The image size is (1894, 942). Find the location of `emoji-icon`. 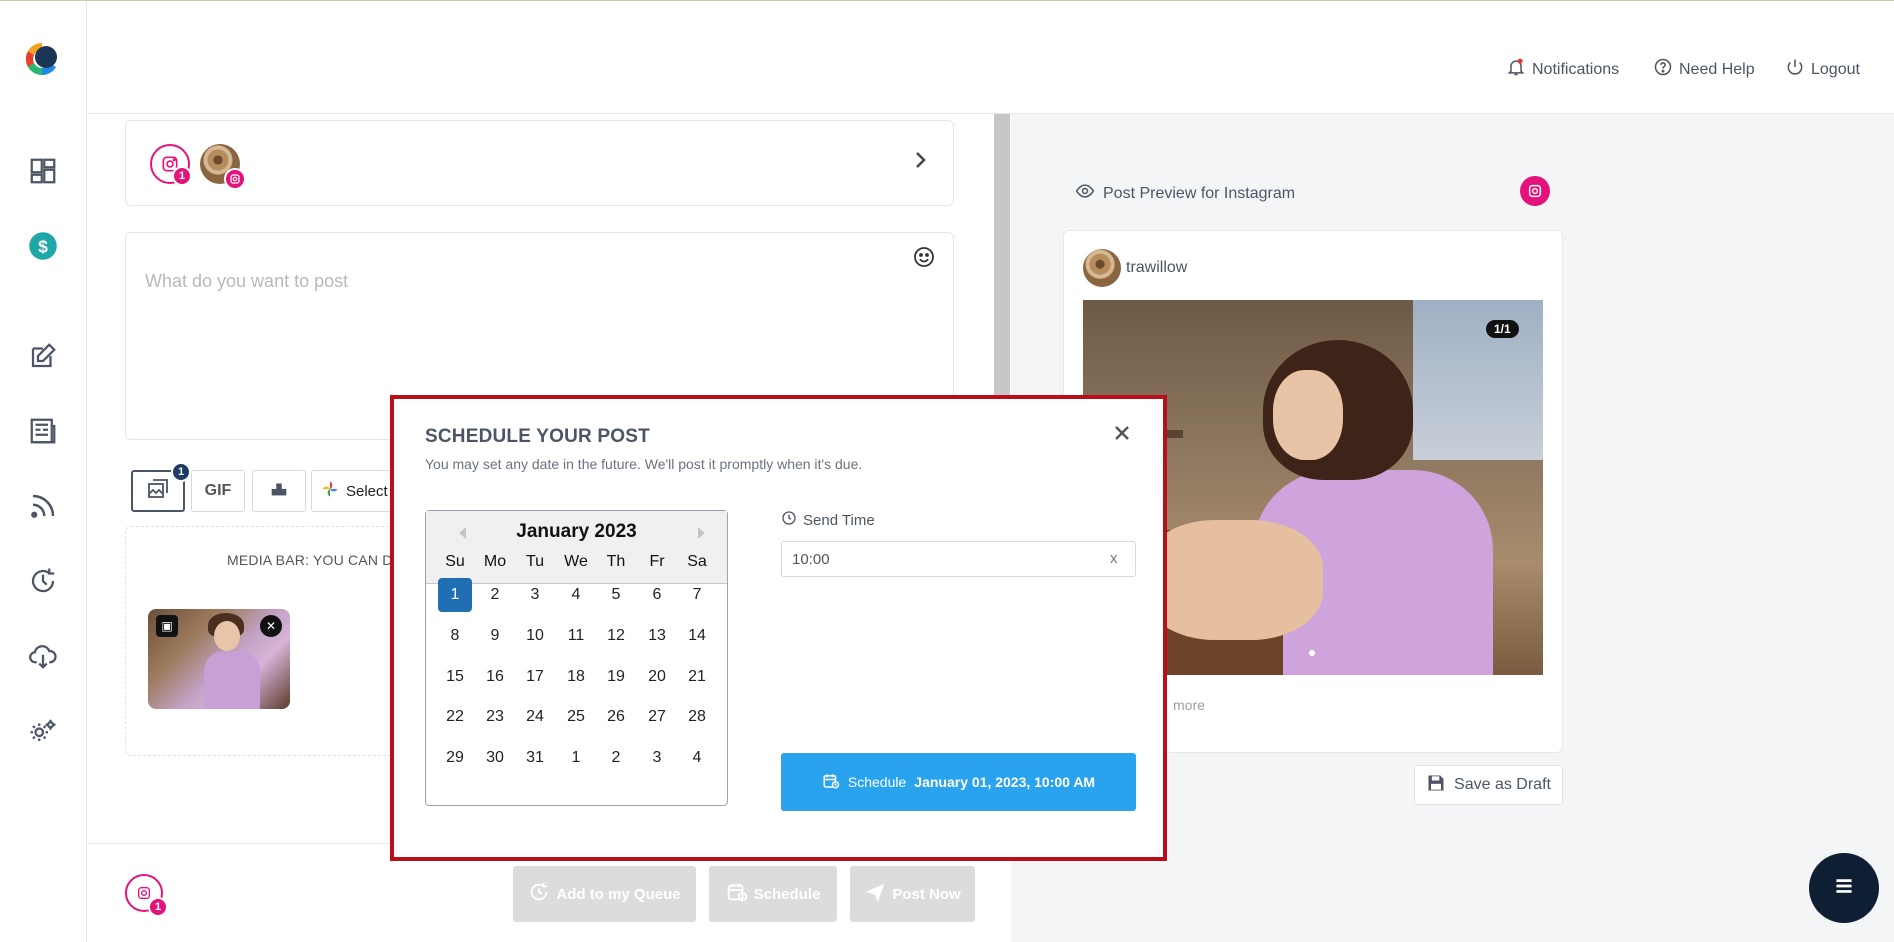

emoji-icon is located at coordinates (924, 257).